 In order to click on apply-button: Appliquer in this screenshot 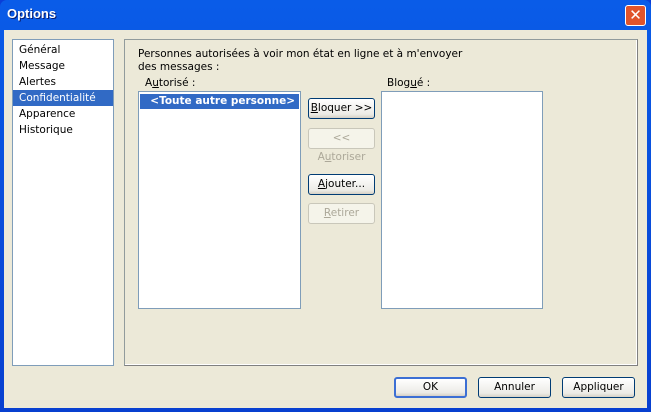, I will do `click(598, 387)`.